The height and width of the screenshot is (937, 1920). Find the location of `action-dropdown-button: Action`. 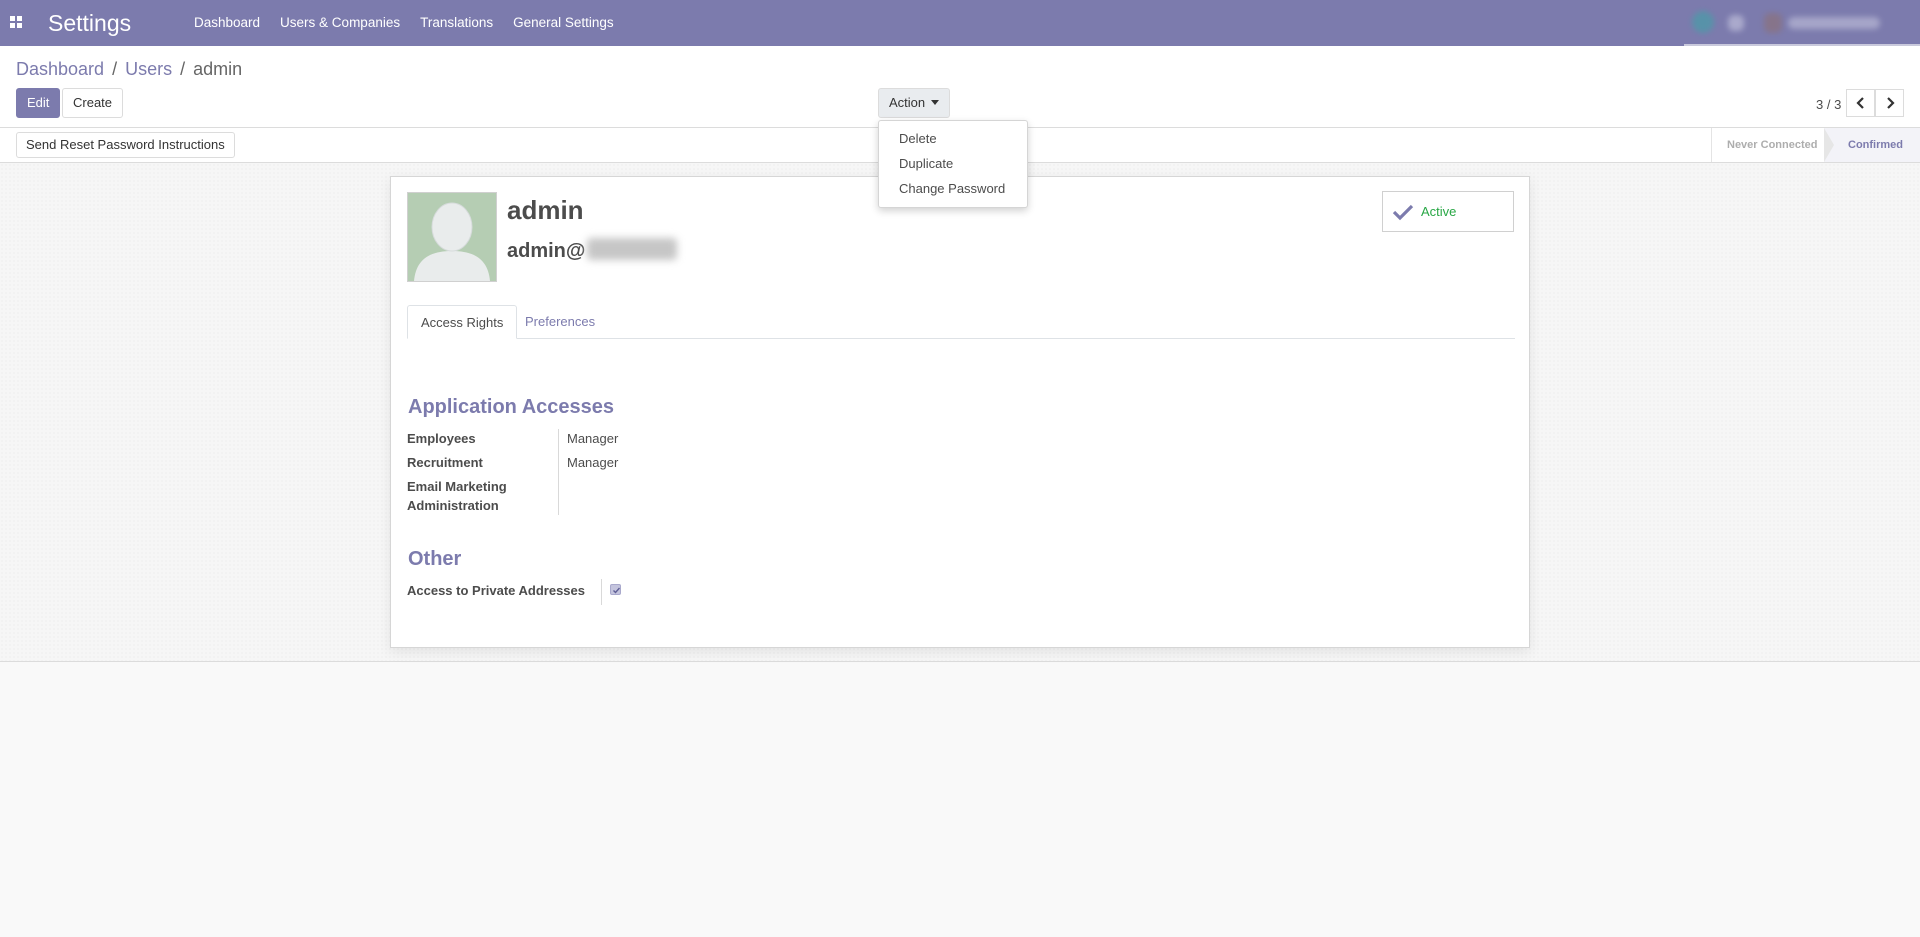

action-dropdown-button: Action is located at coordinates (914, 103).